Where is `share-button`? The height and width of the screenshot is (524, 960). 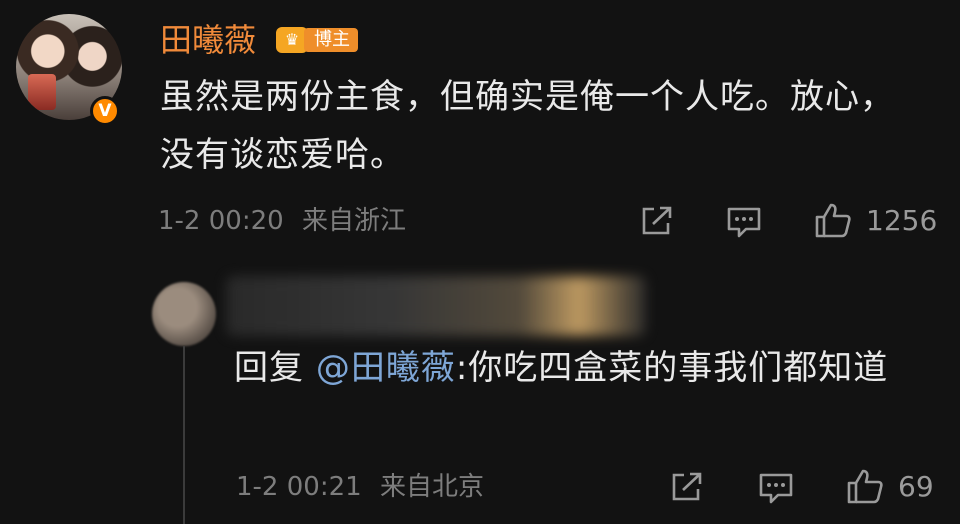 share-button is located at coordinates (657, 221).